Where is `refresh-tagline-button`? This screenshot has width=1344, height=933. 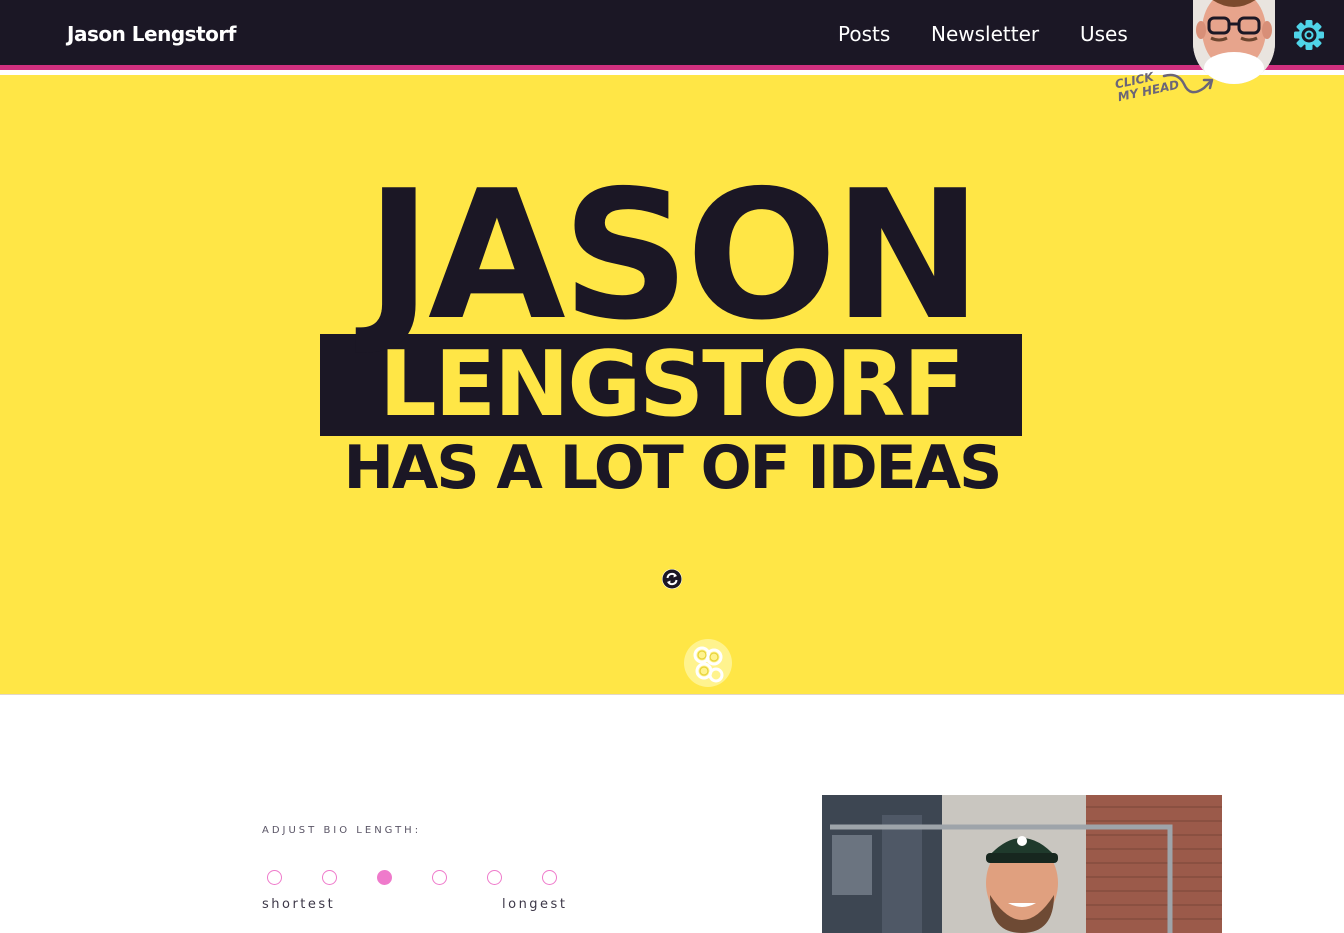
refresh-tagline-button is located at coordinates (672, 579).